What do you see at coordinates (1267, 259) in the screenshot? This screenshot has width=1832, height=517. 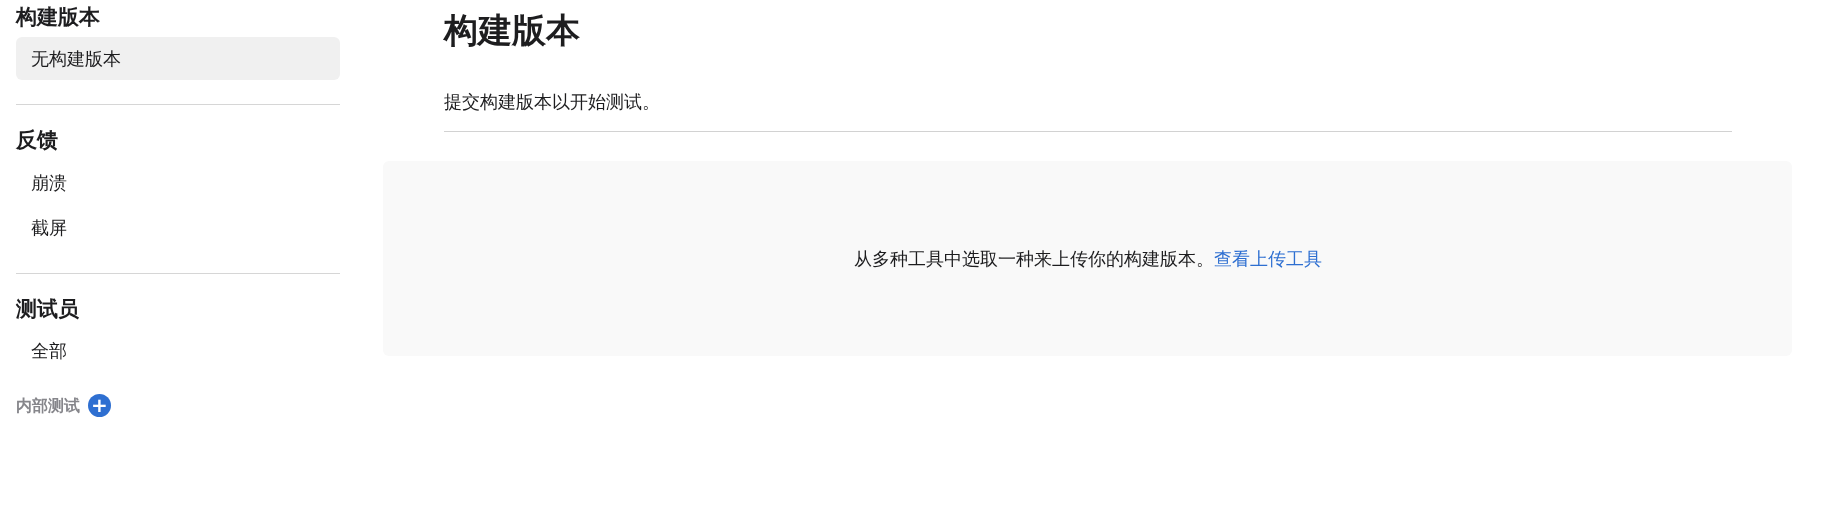 I see `upload-tools-link: 查看上传工具` at bounding box center [1267, 259].